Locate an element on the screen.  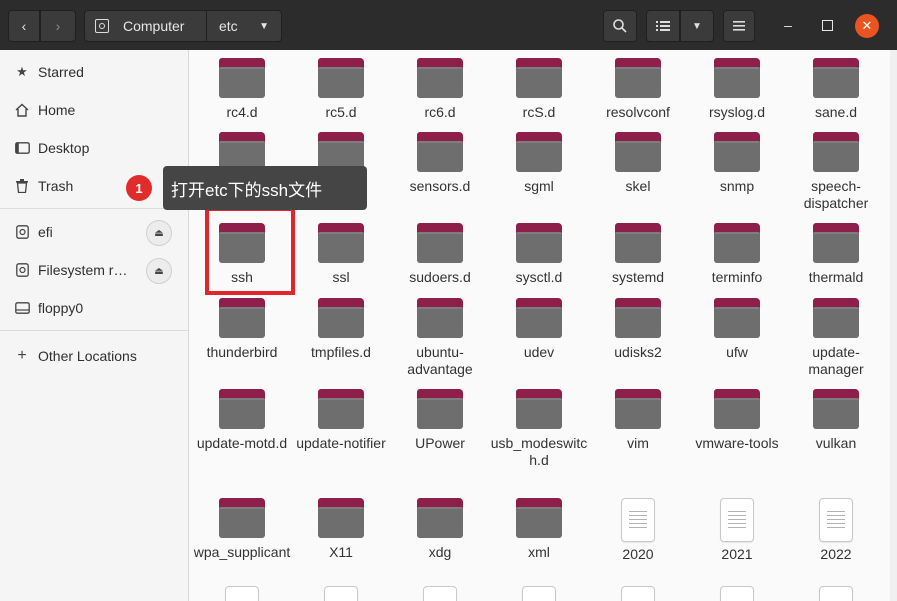
file-item: skel is located at coordinates (638, 163).